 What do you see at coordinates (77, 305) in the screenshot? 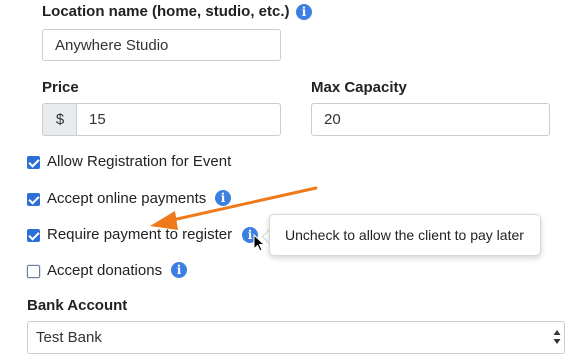
I see `bank-account-label: Bank Account` at bounding box center [77, 305].